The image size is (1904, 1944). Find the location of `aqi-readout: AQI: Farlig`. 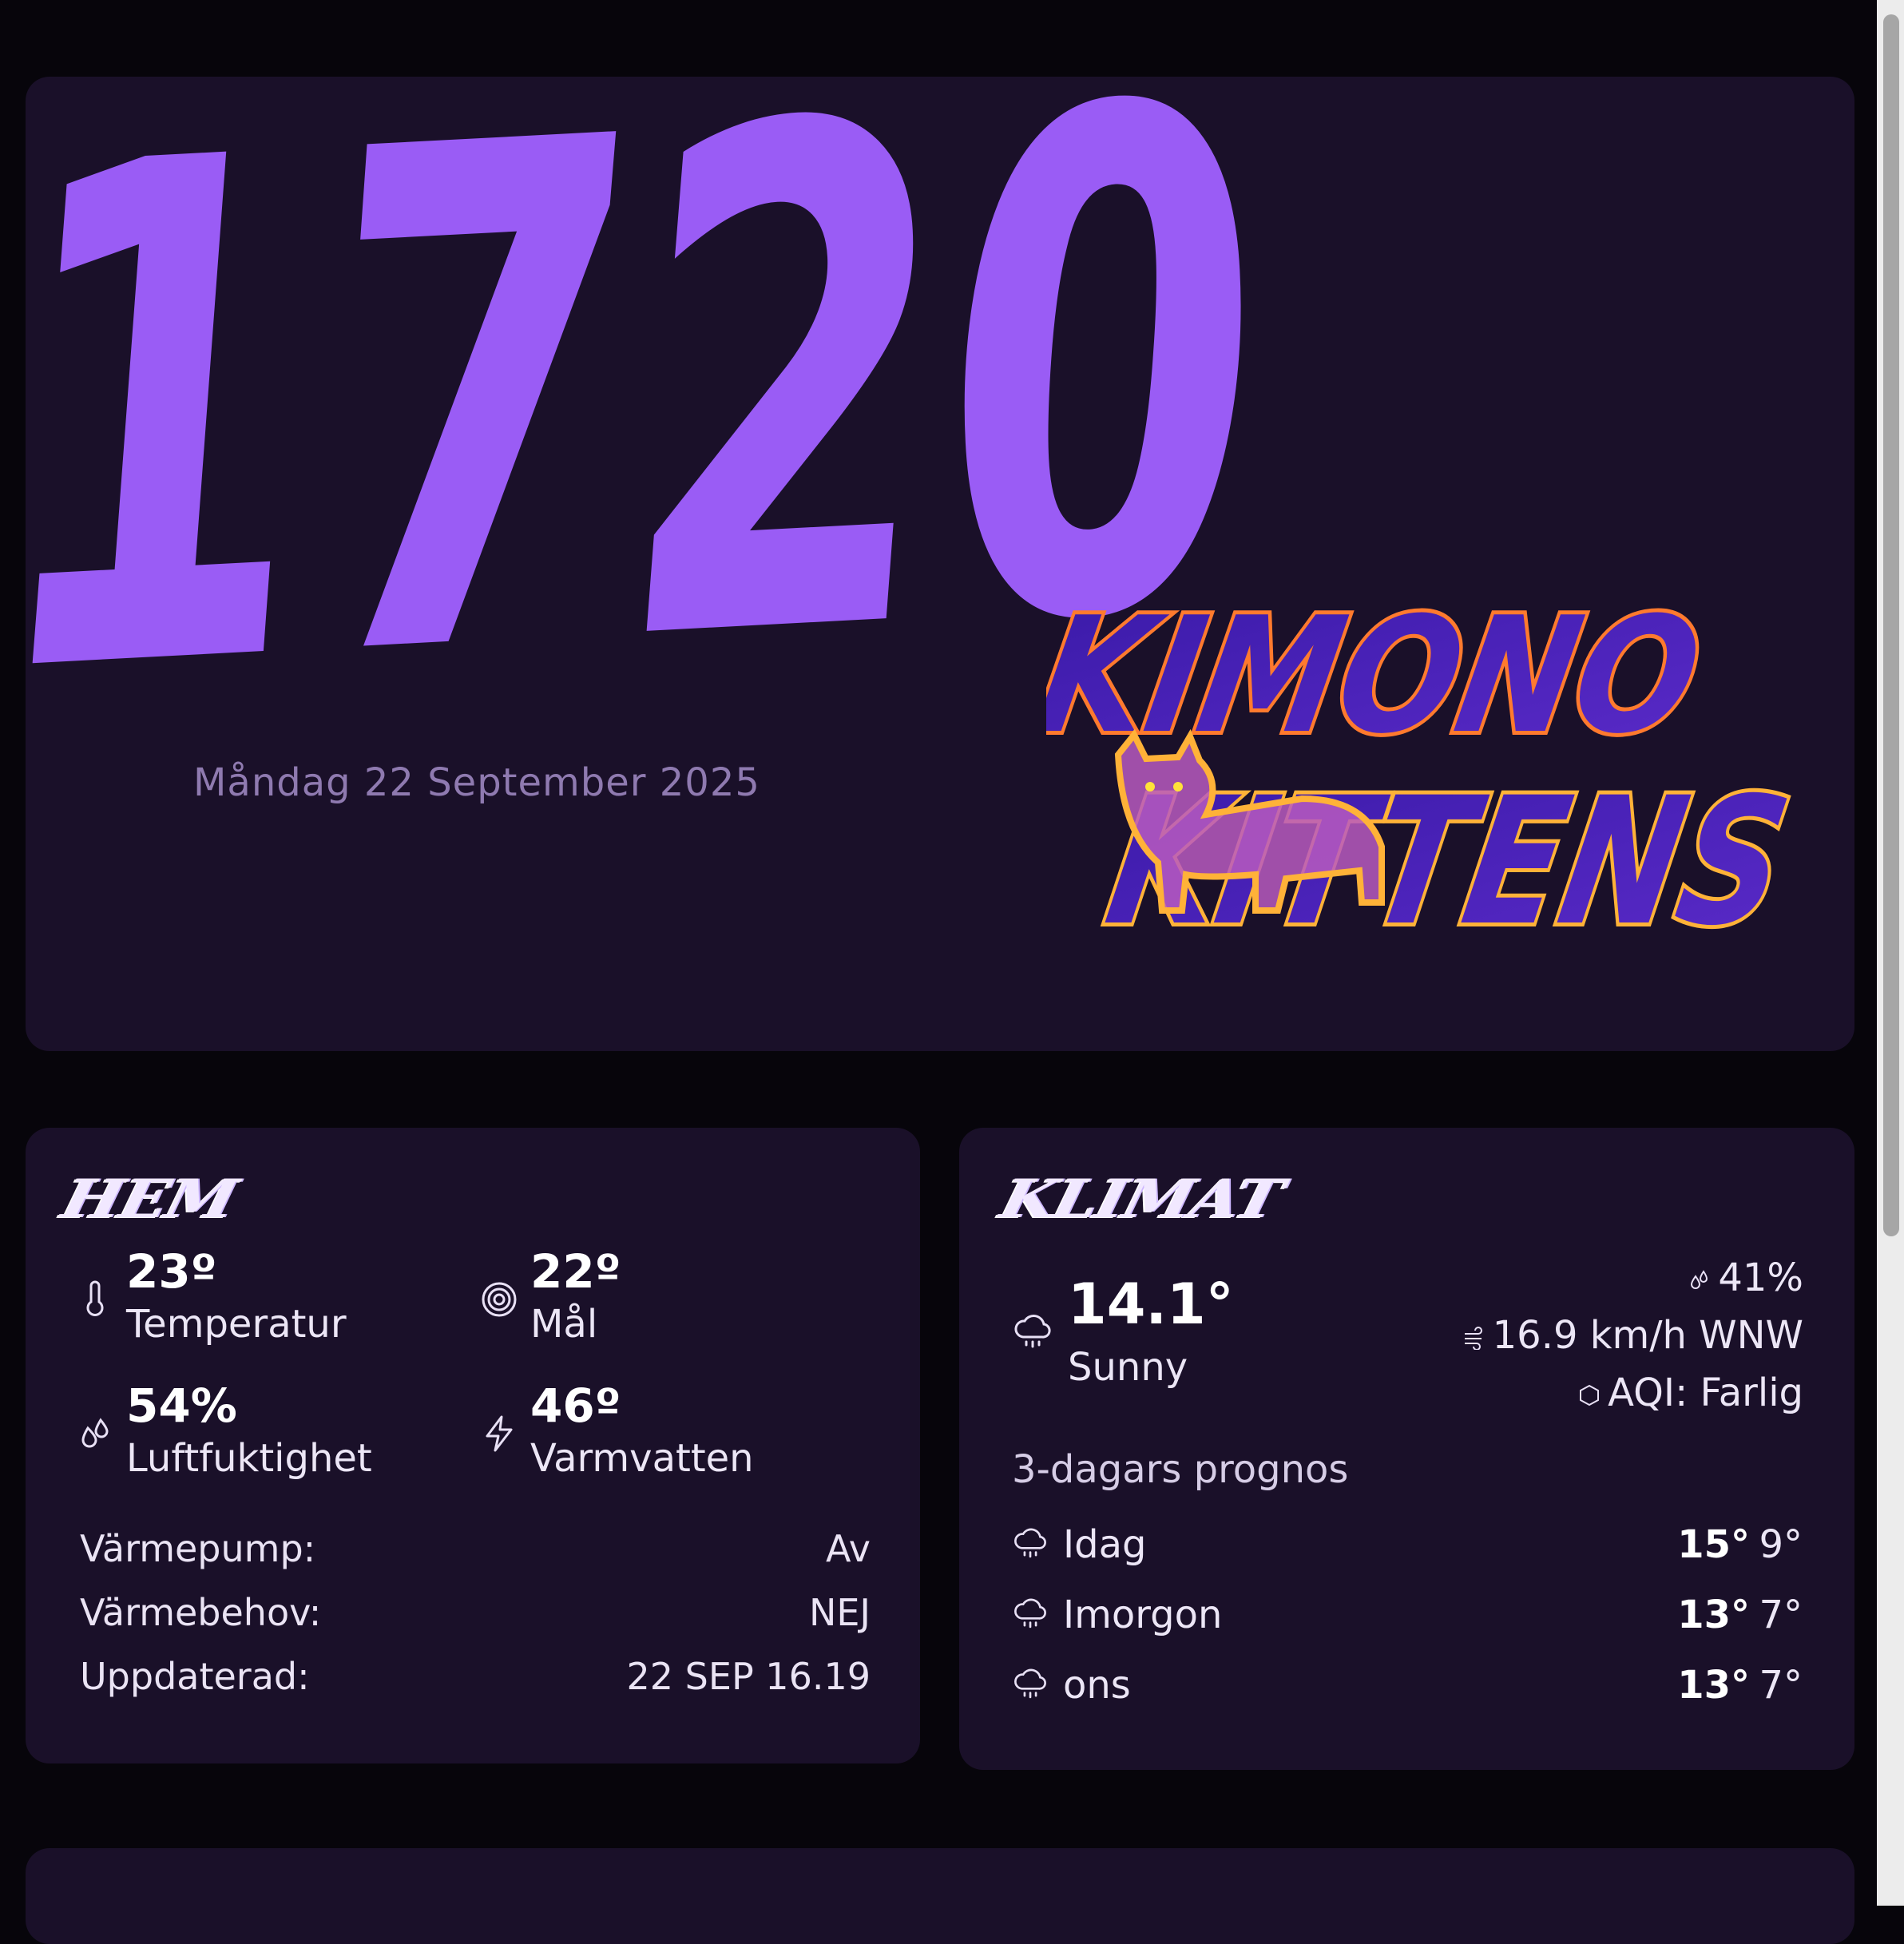

aqi-readout: AQI: Farlig is located at coordinates (1690, 1393).